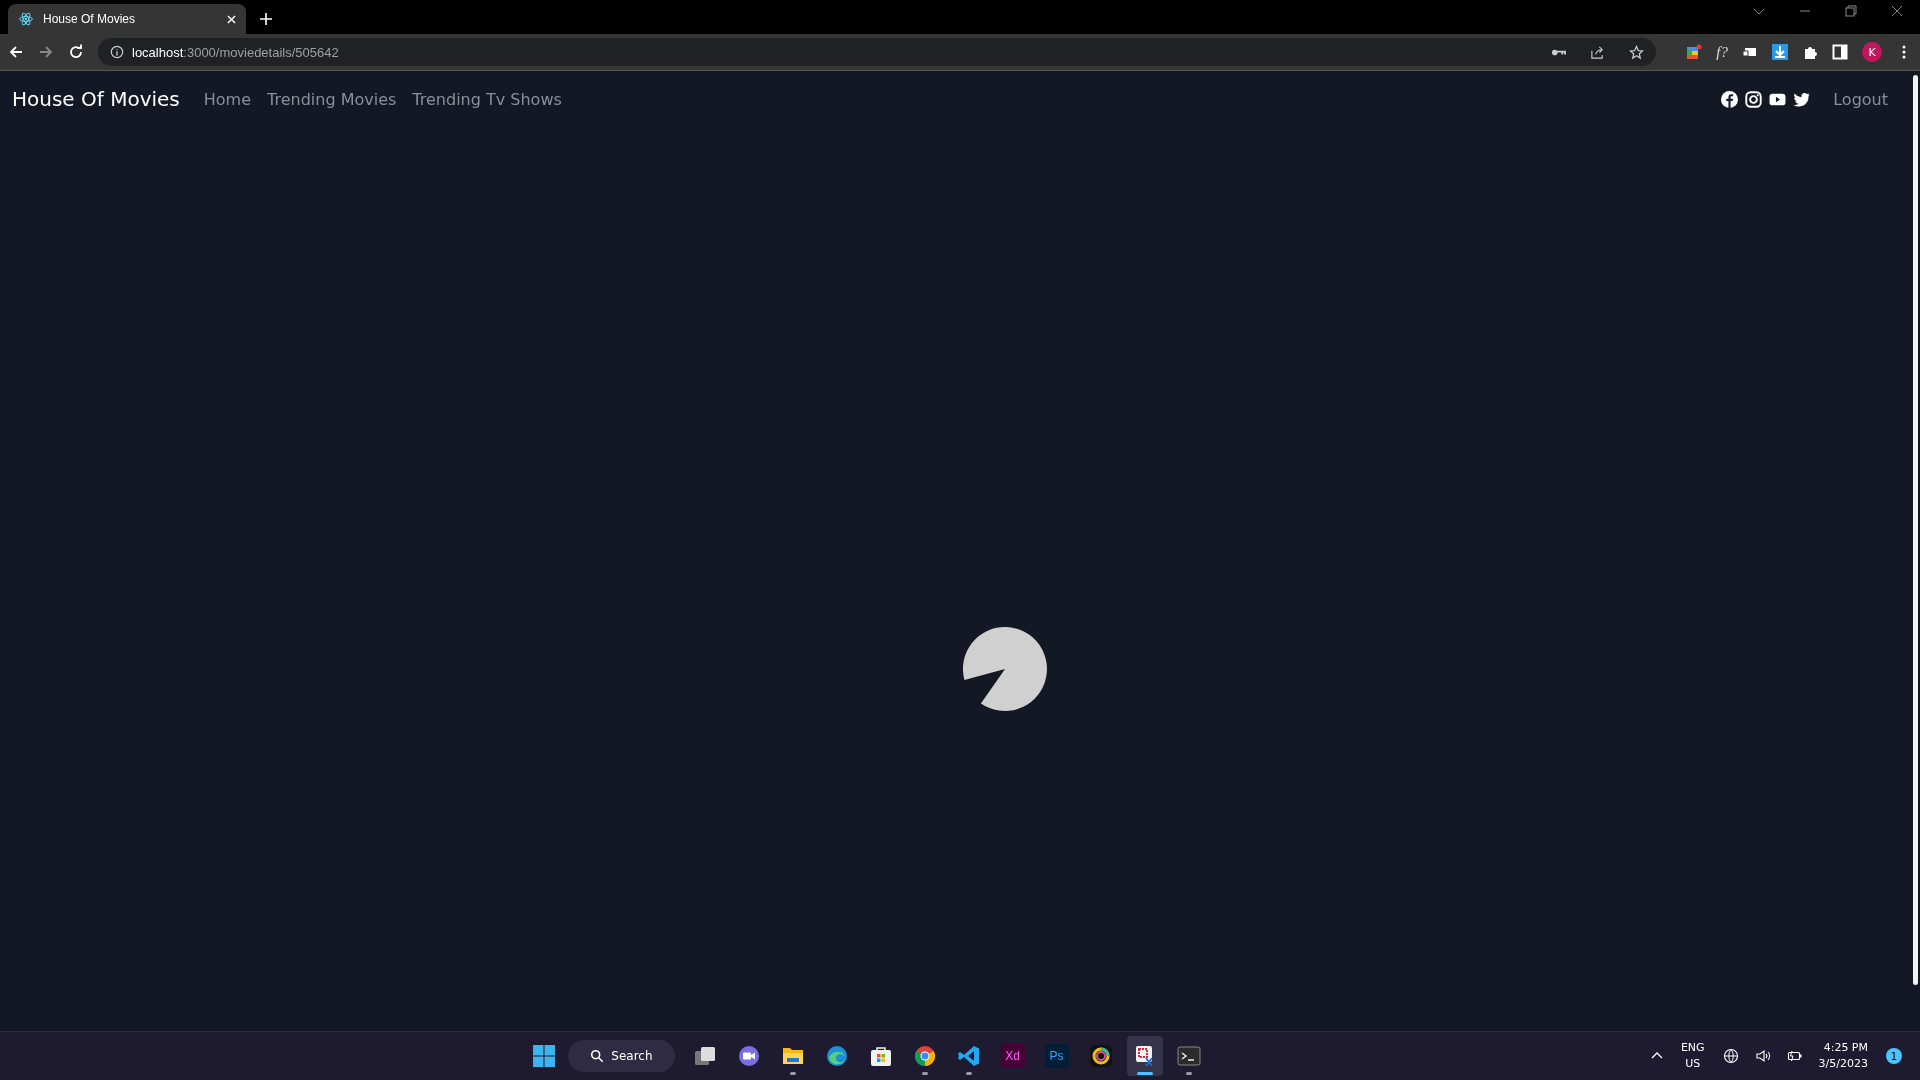 The image size is (1920, 1080). I want to click on site-brand: House Of Movies, so click(96, 99).